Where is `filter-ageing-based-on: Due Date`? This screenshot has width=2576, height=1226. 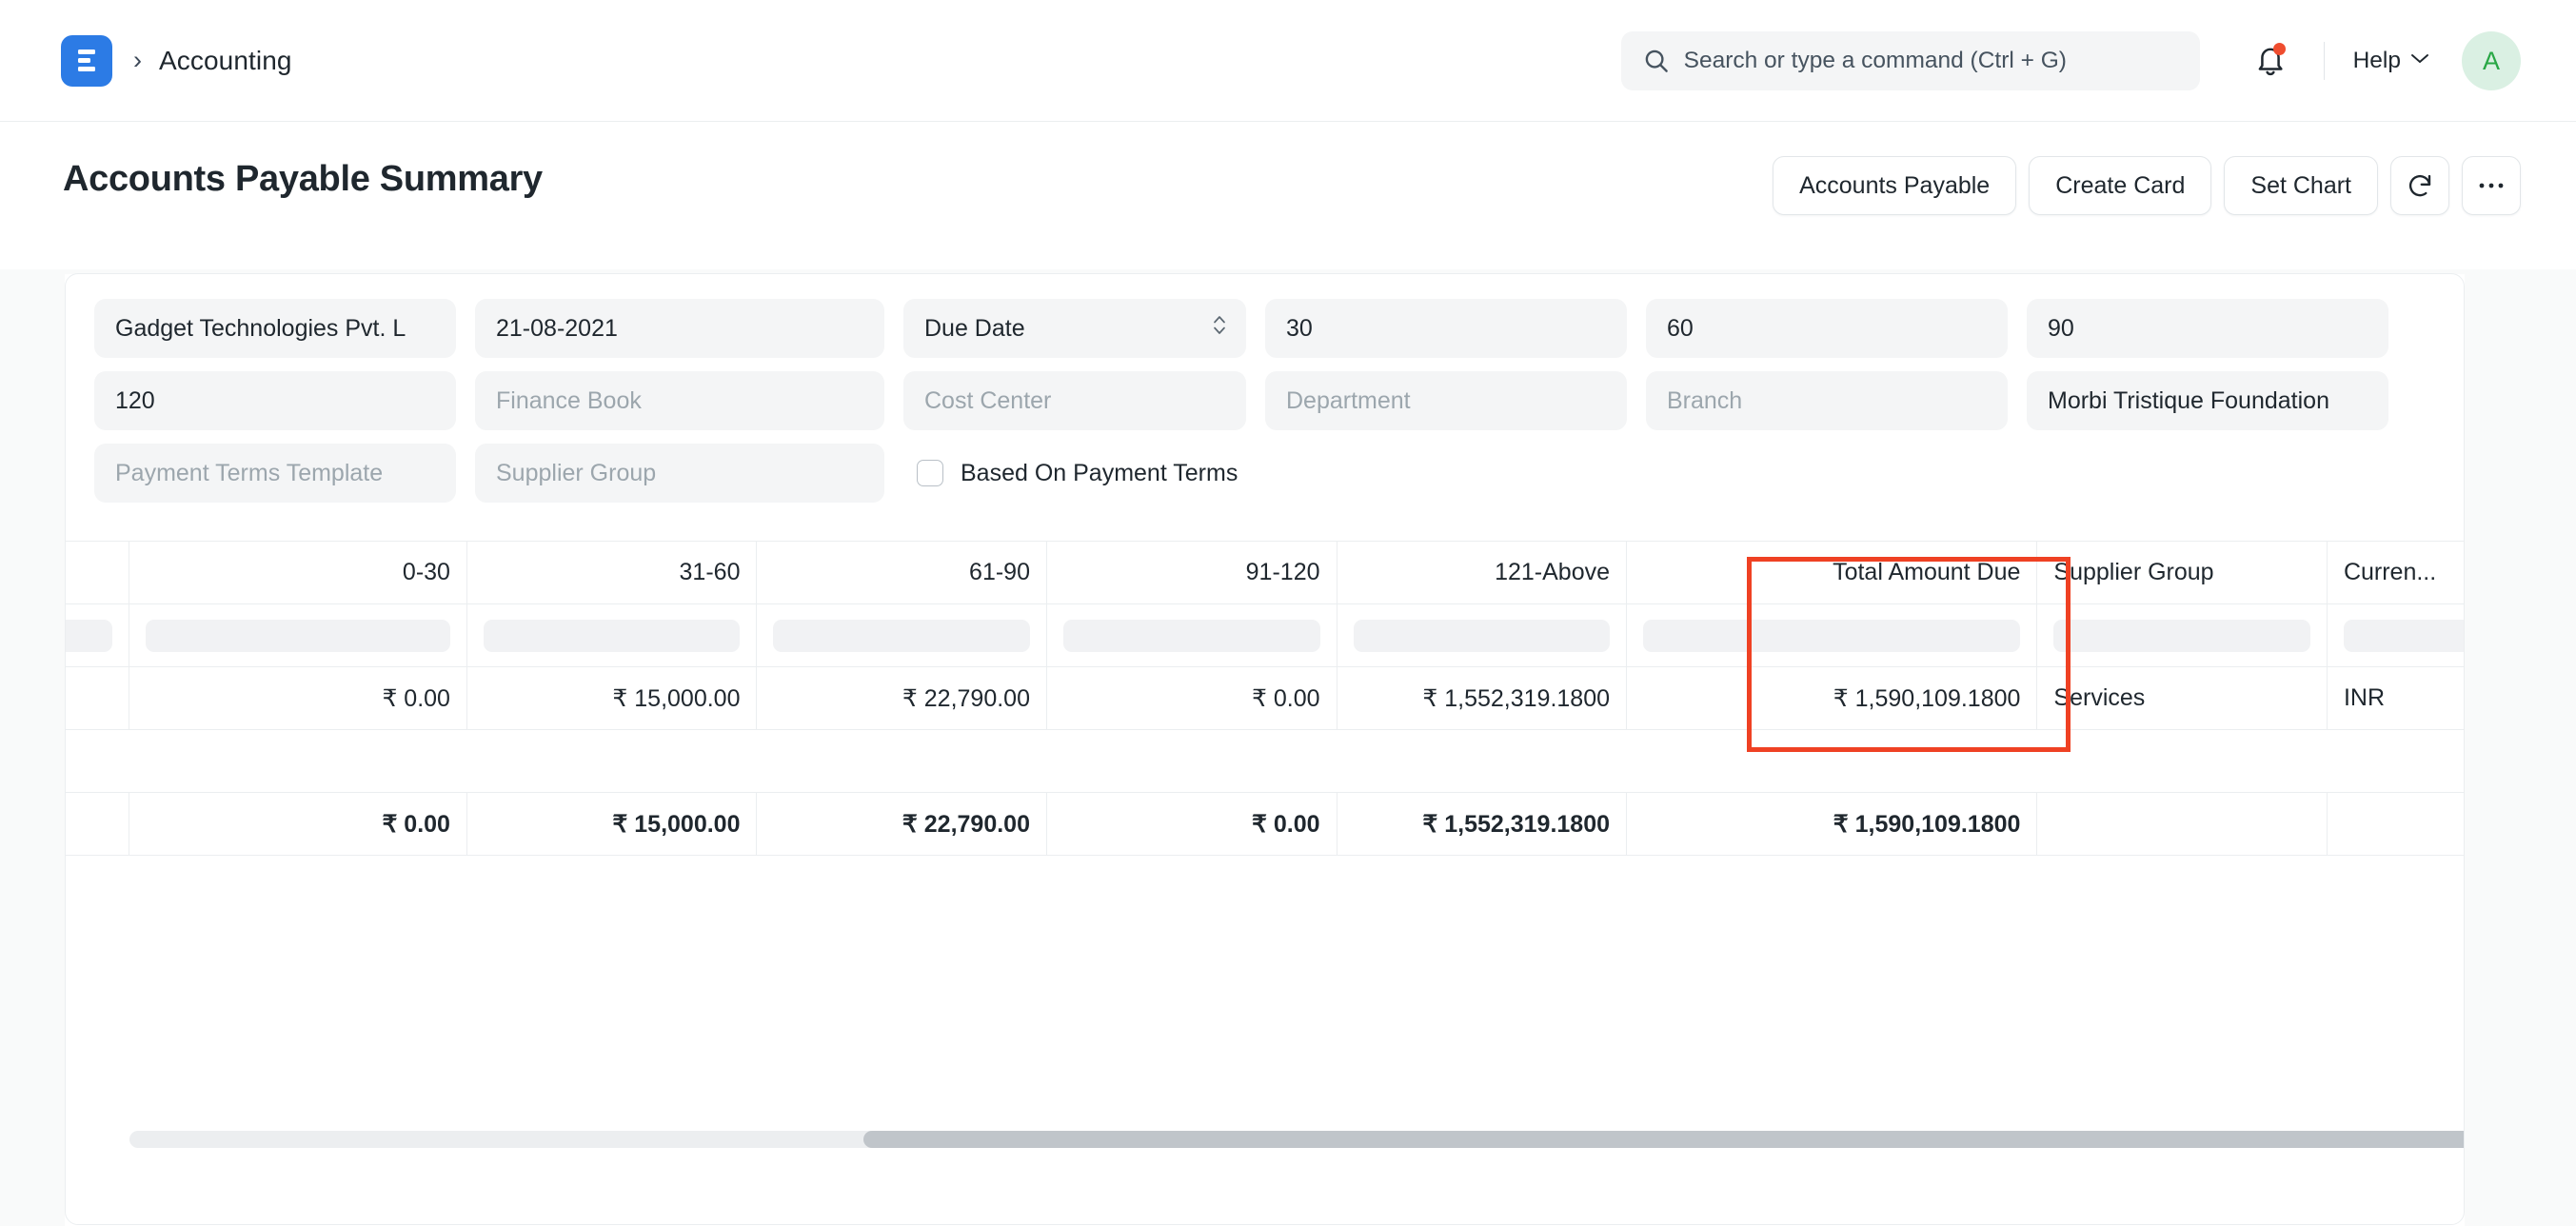
filter-ageing-based-on: Due Date is located at coordinates (1074, 328).